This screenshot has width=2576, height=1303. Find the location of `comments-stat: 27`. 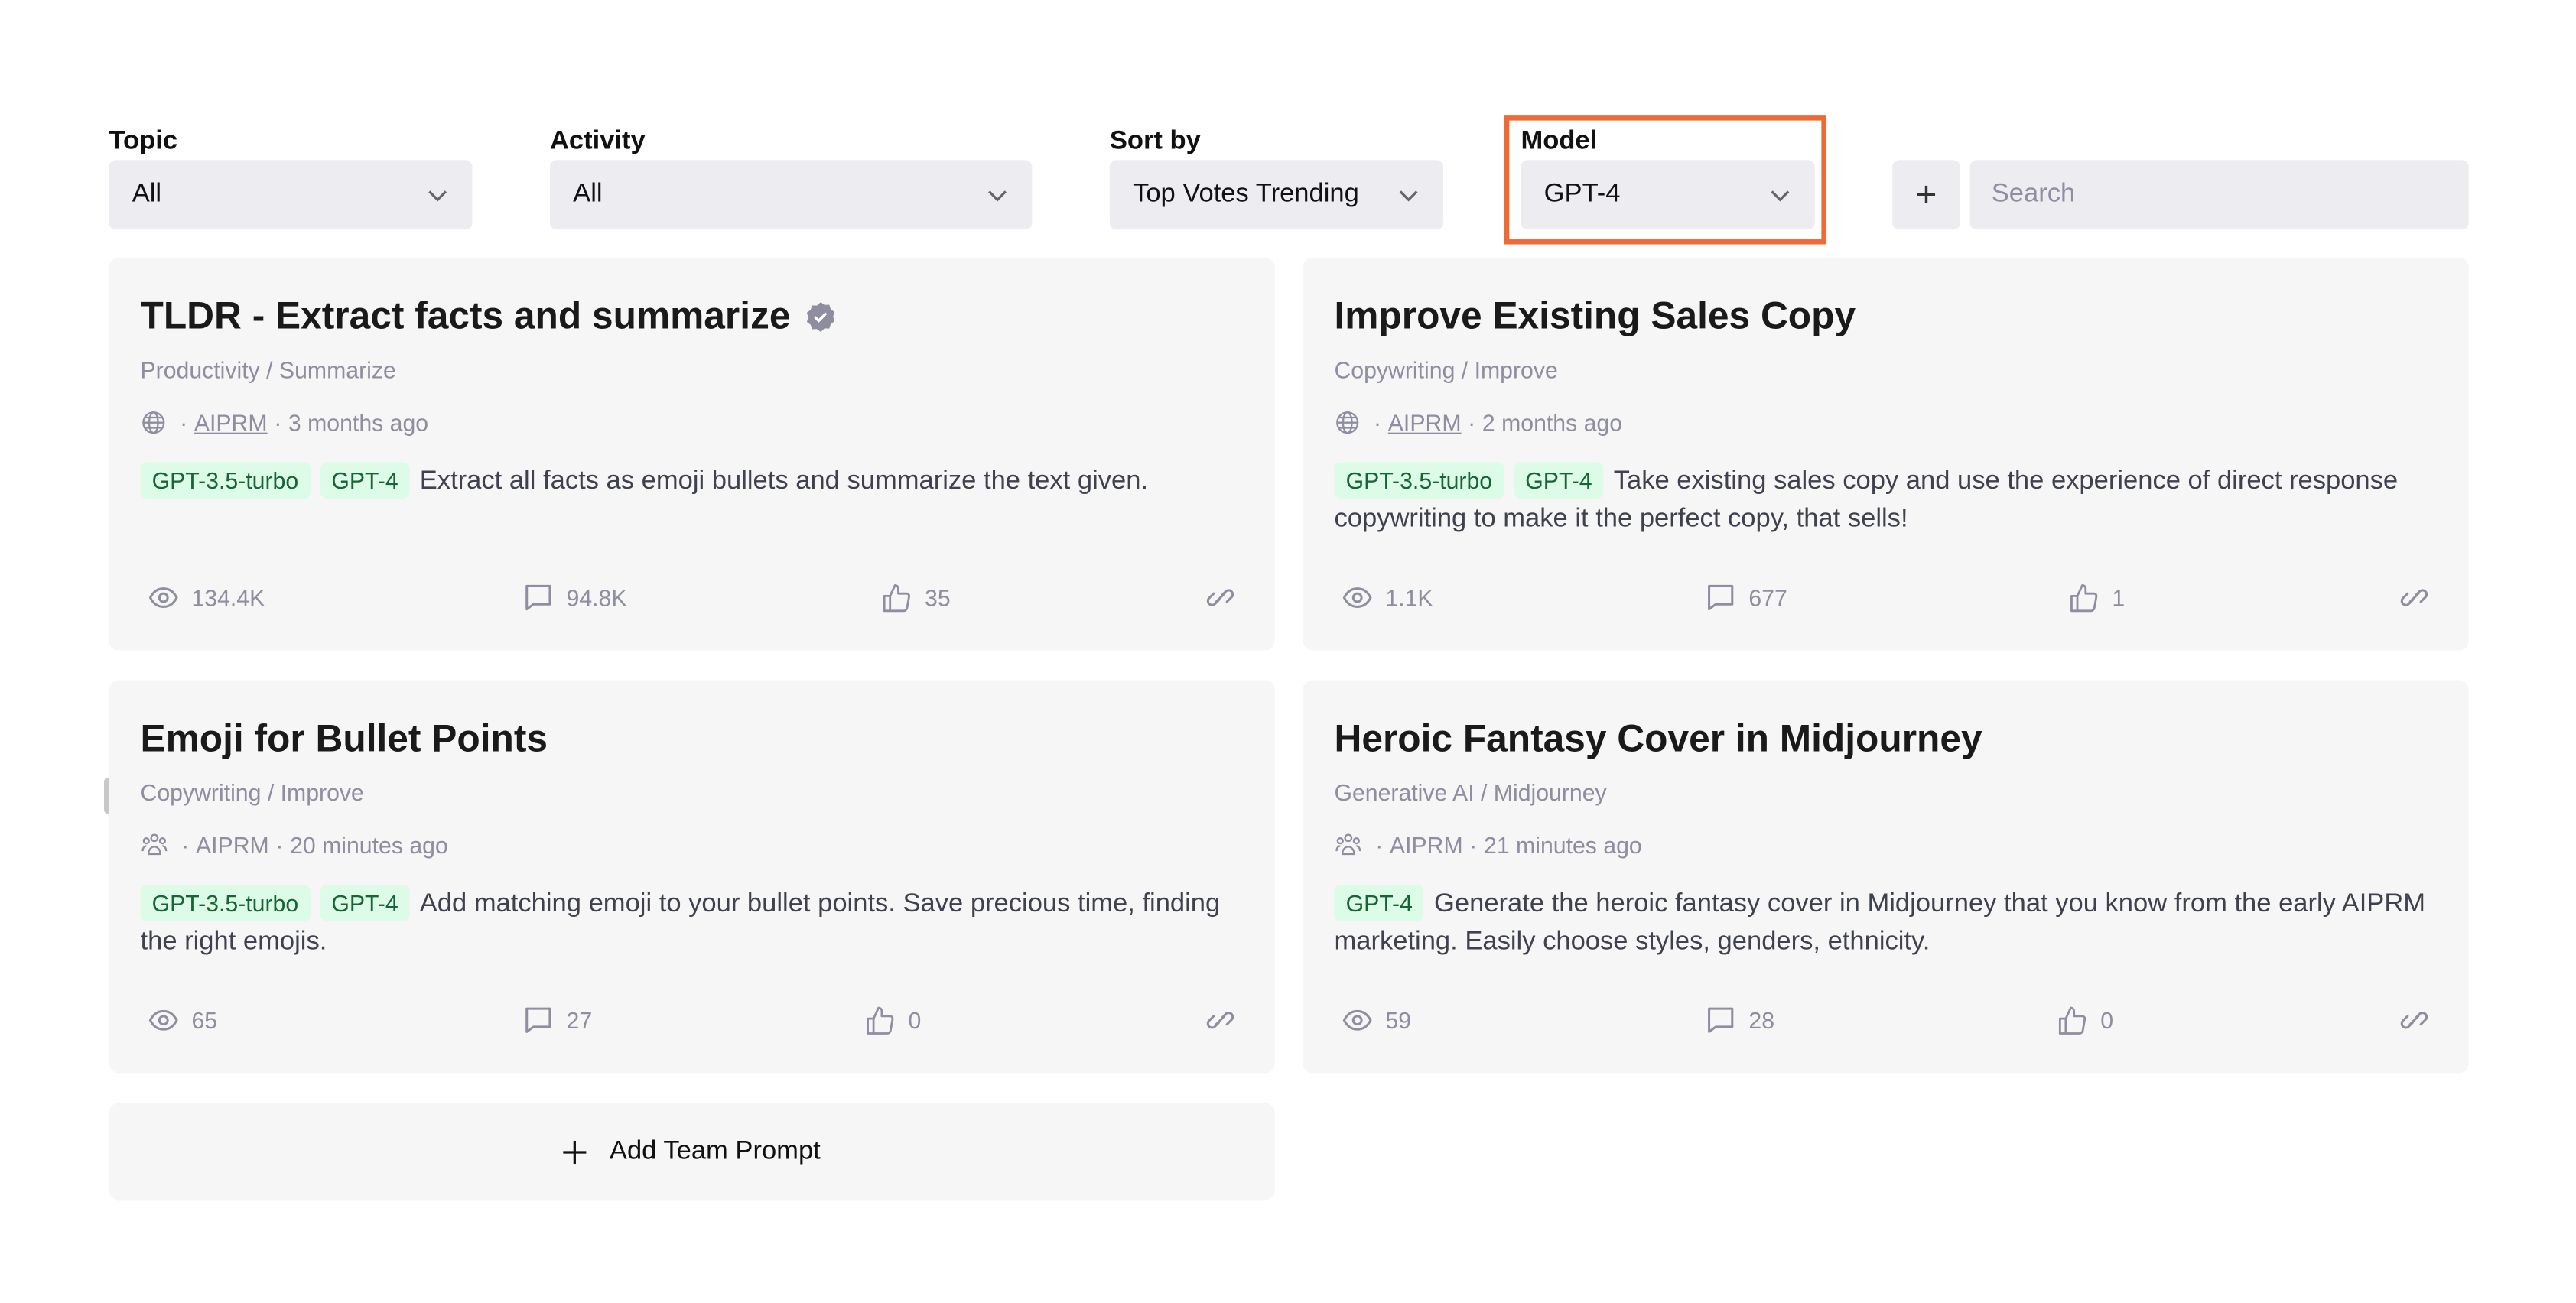

comments-stat: 27 is located at coordinates (557, 1020).